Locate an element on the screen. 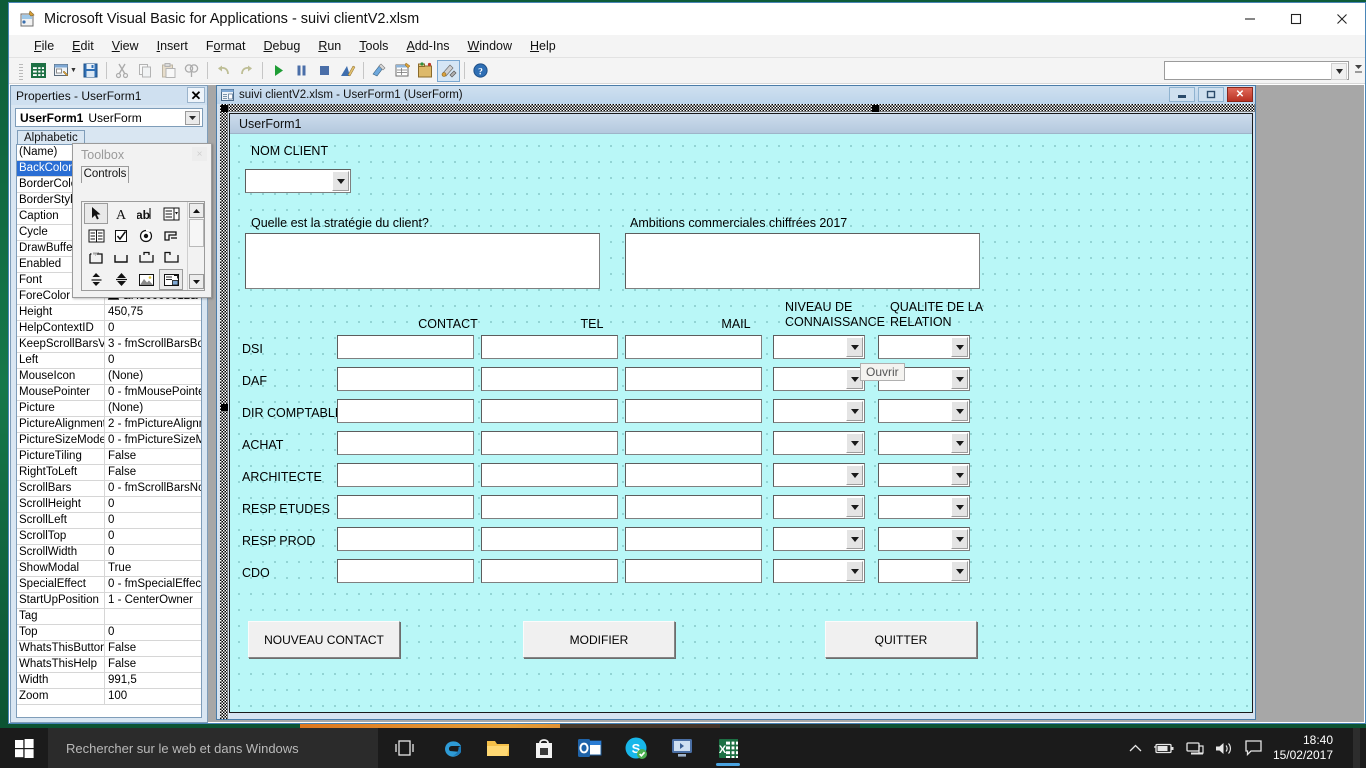 The height and width of the screenshot is (768, 1366). windows-logo-icon is located at coordinates (24, 748).